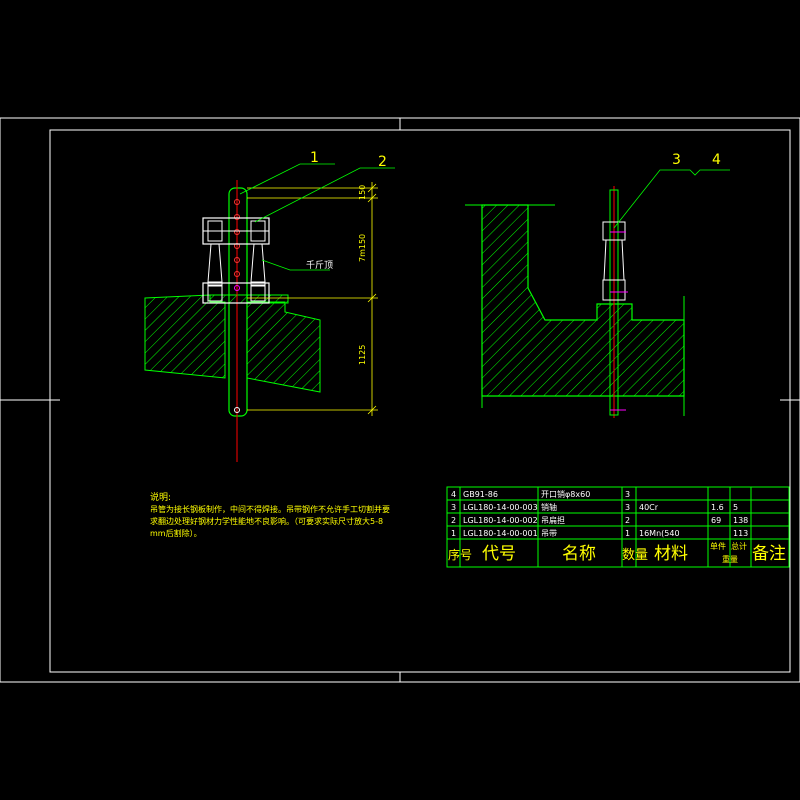 The image size is (800, 800). I want to click on left-view: 150 7m150 1125 1 2 千斤顶, so click(269, 306).